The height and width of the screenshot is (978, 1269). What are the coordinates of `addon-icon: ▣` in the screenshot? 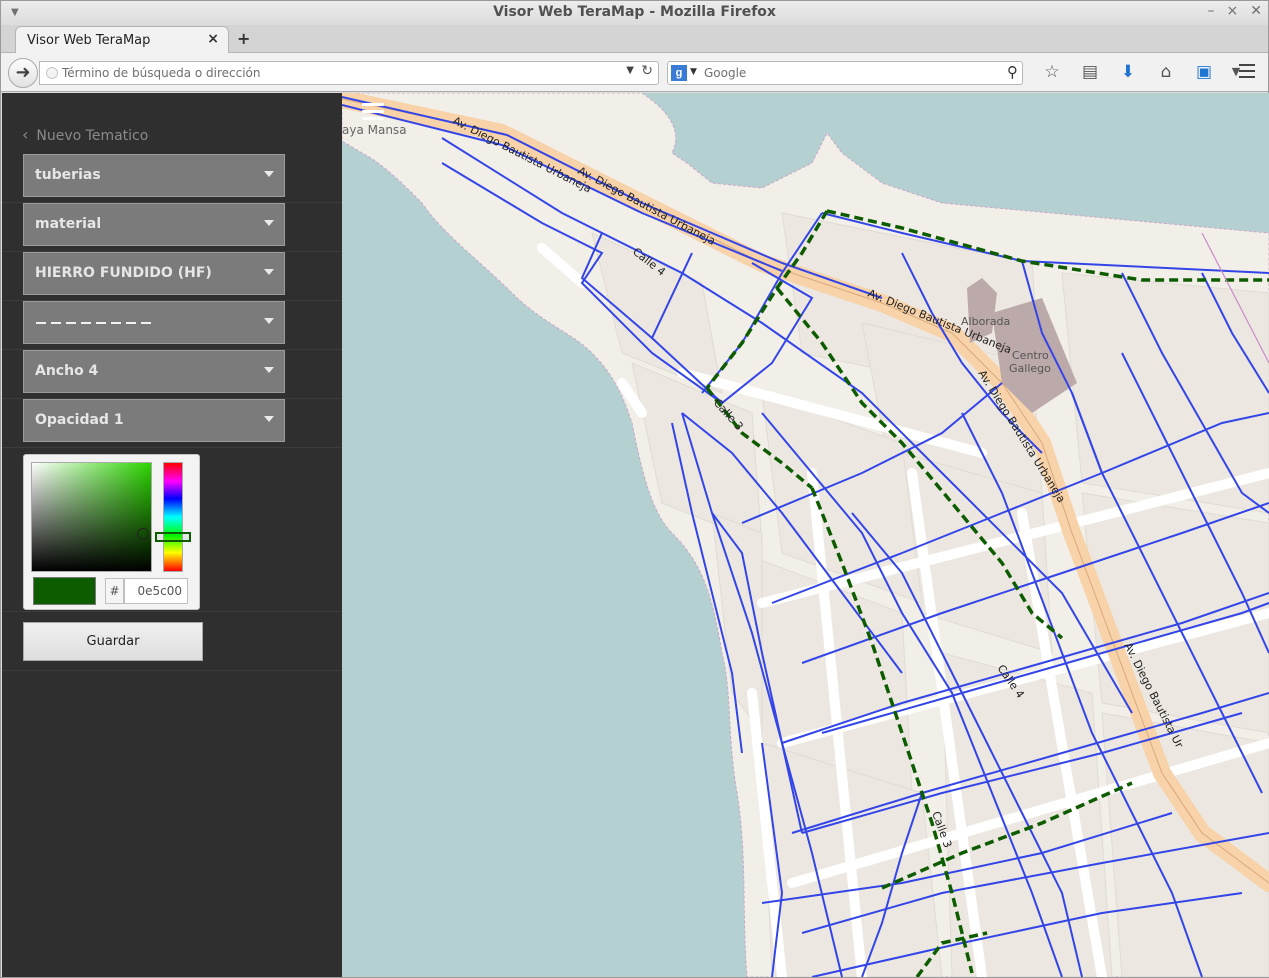 It's located at (1204, 73).